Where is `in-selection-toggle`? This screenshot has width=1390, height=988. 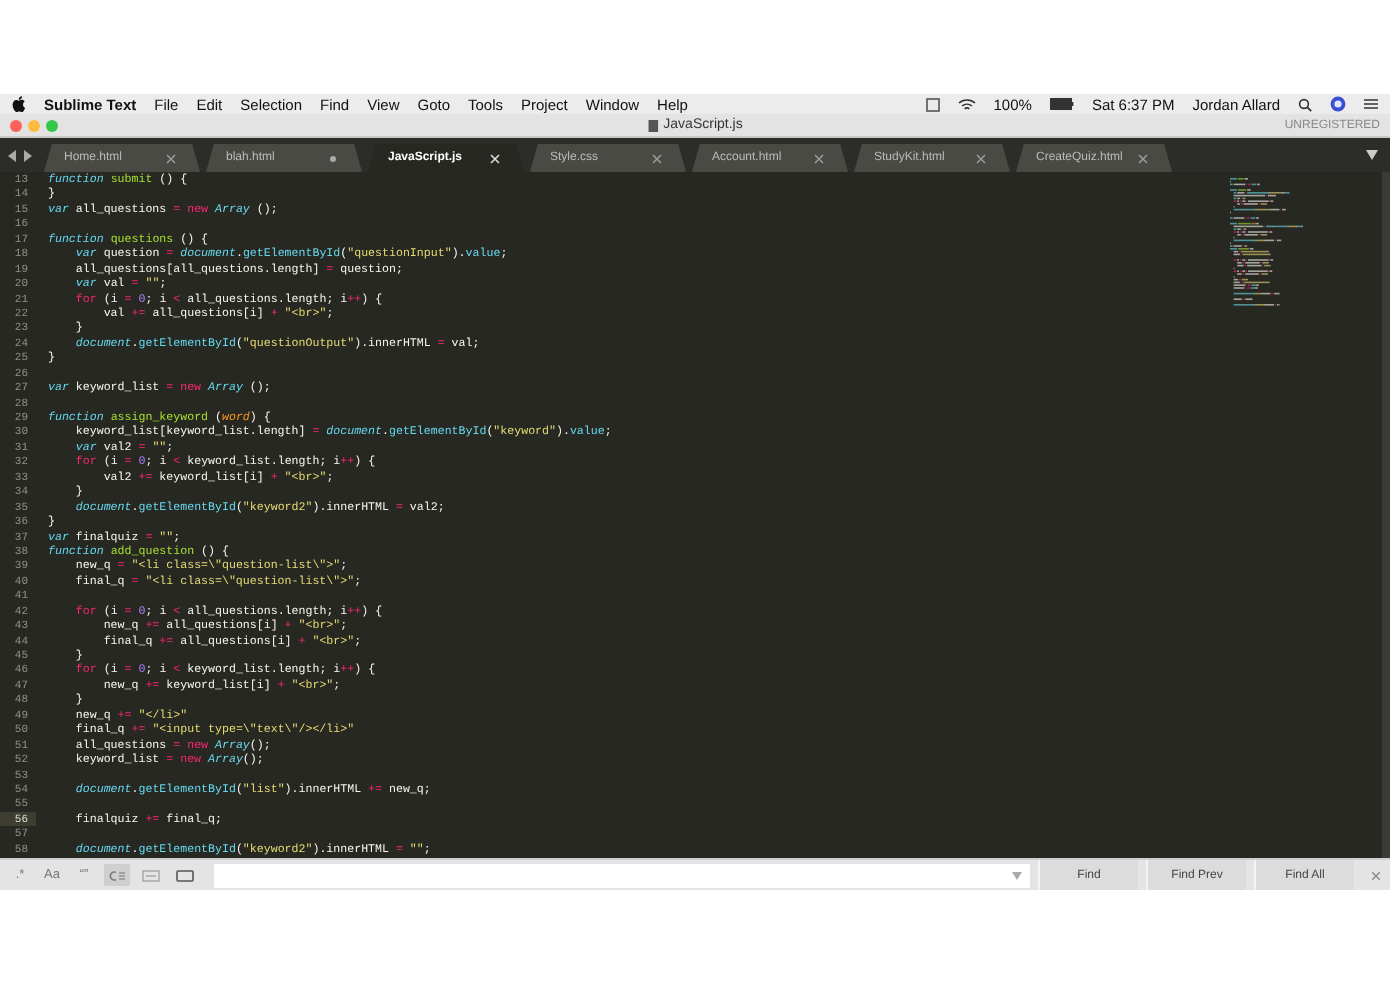 in-selection-toggle is located at coordinates (151, 875).